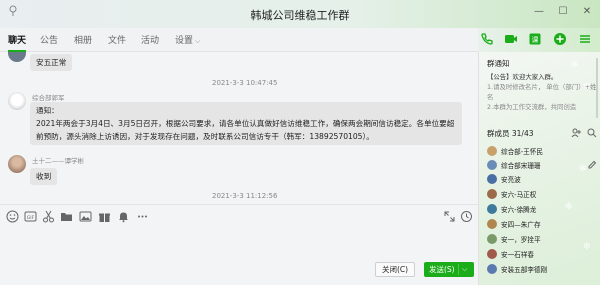 The height and width of the screenshot is (285, 600). I want to click on member-name: 安四—朱广存, so click(521, 225).